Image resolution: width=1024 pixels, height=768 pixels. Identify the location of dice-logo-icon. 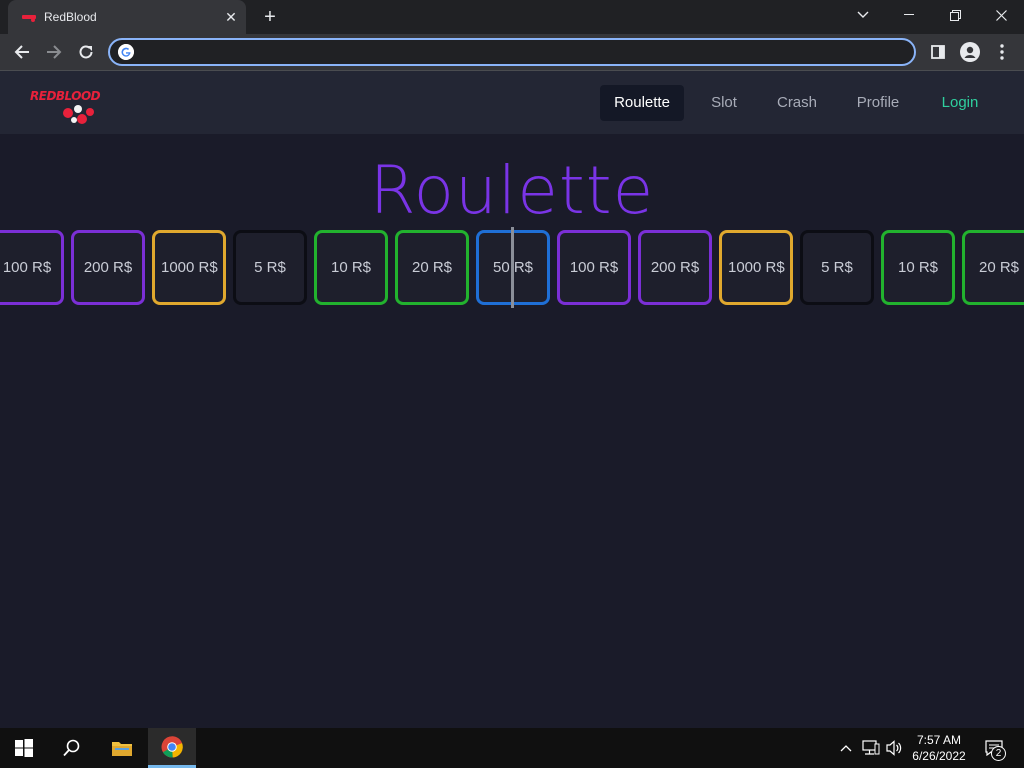
(78, 114).